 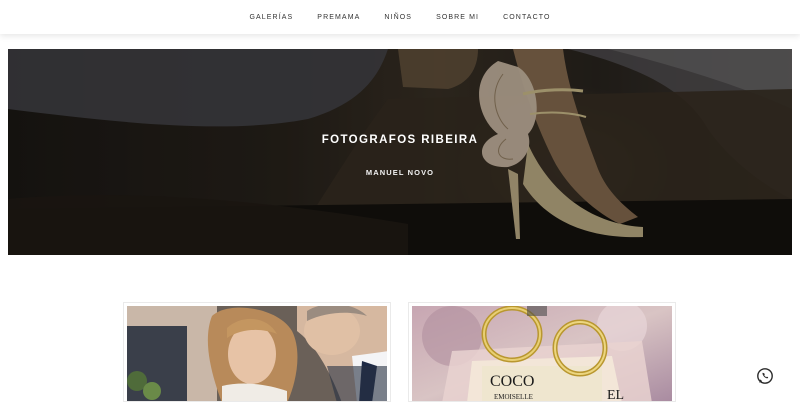 I want to click on nav-link-premama: PREMAMA, so click(x=338, y=17).